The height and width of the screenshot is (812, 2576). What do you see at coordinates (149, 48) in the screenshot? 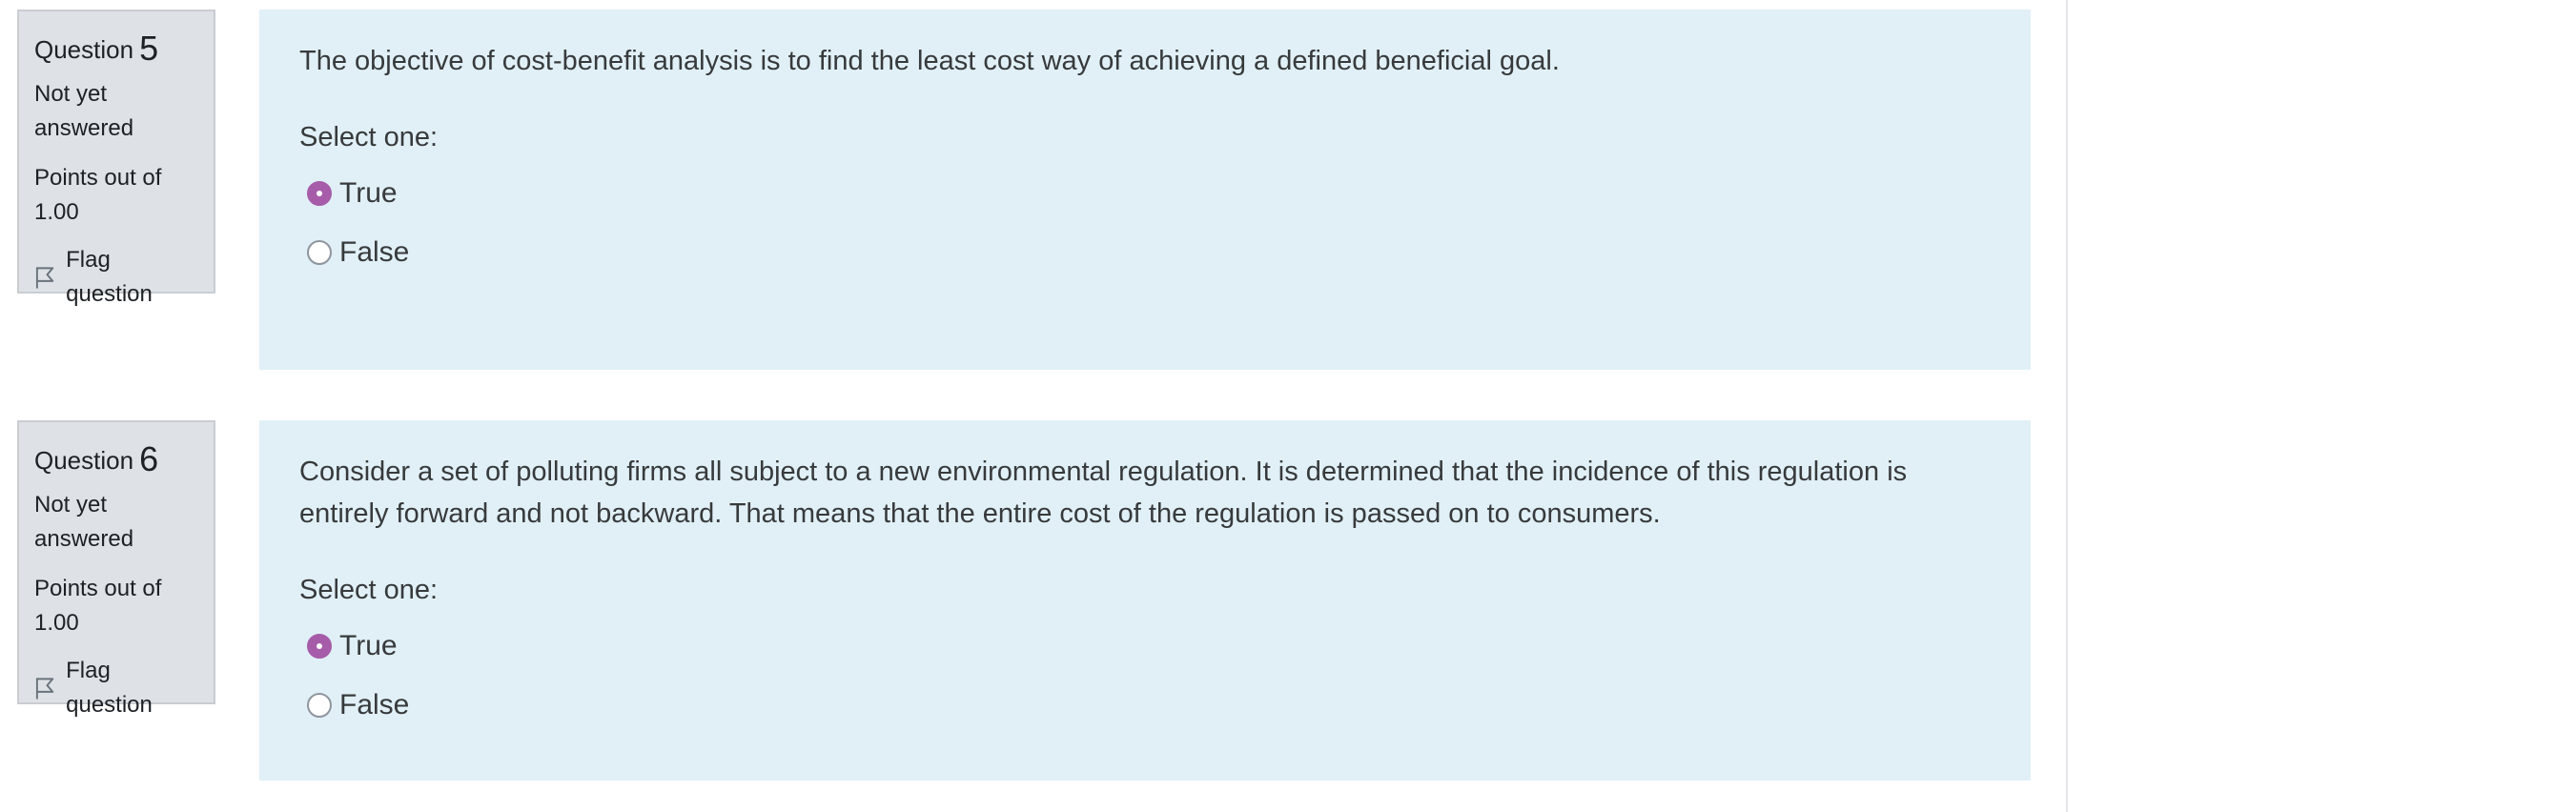
I see `question-number-value: 5` at bounding box center [149, 48].